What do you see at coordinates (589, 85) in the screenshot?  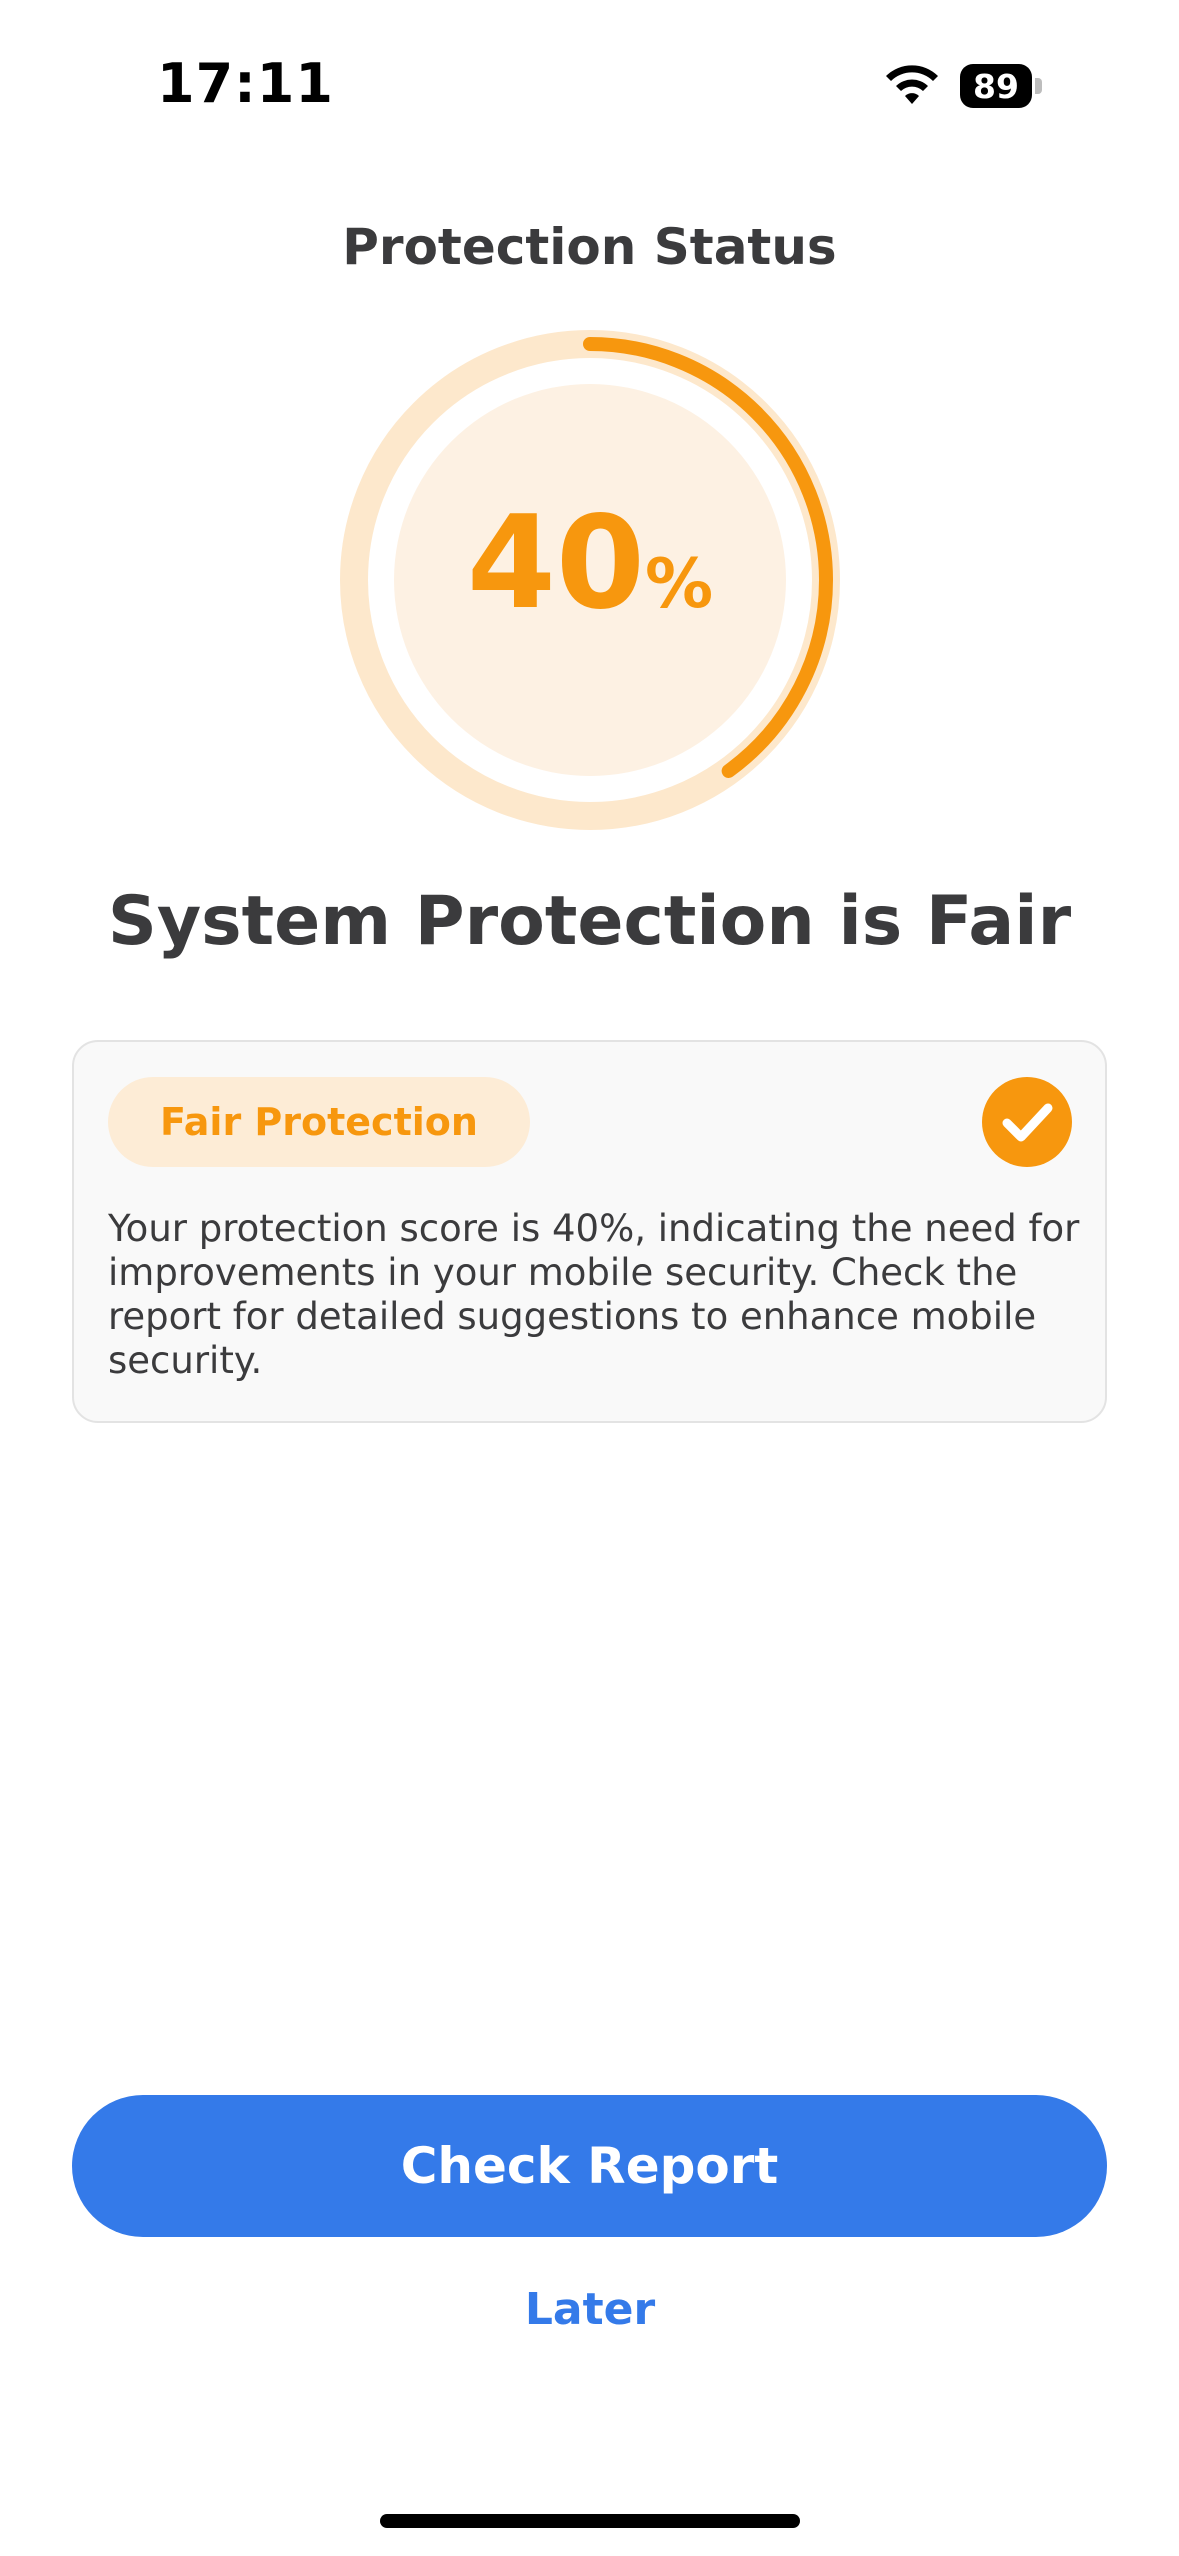 I see `status-bar: 17:11 89` at bounding box center [589, 85].